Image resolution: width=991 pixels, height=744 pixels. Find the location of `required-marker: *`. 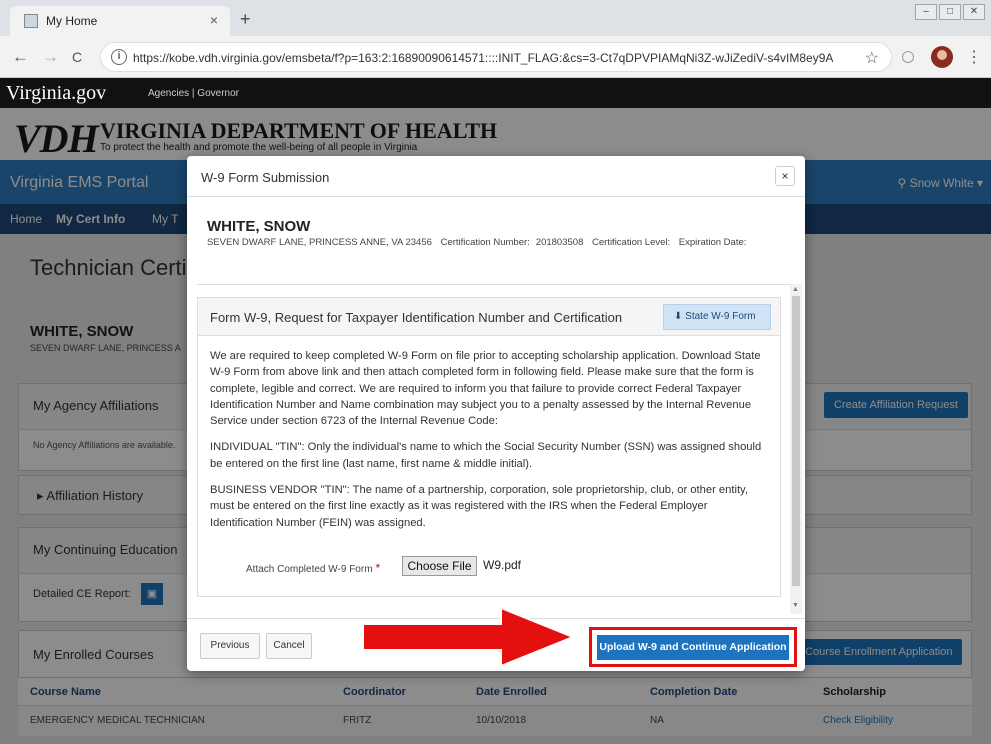

required-marker: * is located at coordinates (378, 568).